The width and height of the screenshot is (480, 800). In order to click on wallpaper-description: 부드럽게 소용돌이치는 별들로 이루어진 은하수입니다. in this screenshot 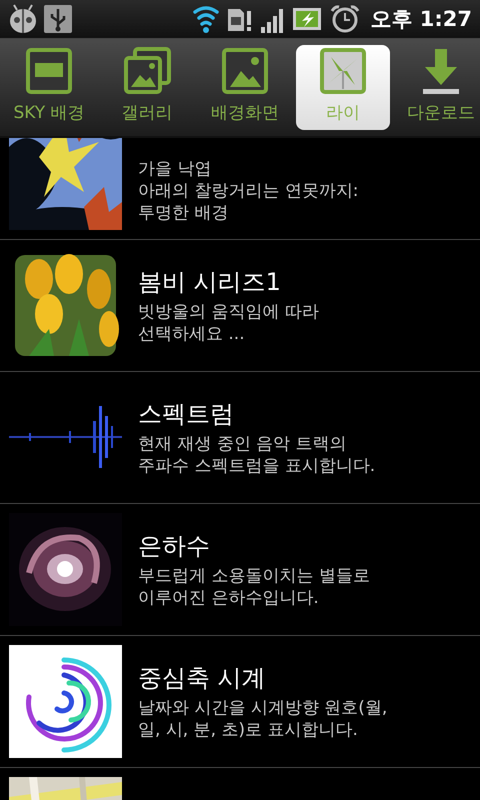, I will do `click(254, 586)`.